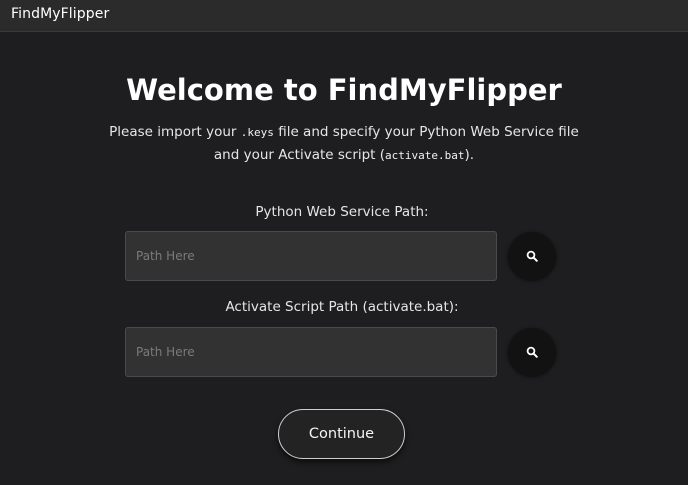 The image size is (688, 485). What do you see at coordinates (344, 16) in the screenshot?
I see `title-bar: FindMyFlipper` at bounding box center [344, 16].